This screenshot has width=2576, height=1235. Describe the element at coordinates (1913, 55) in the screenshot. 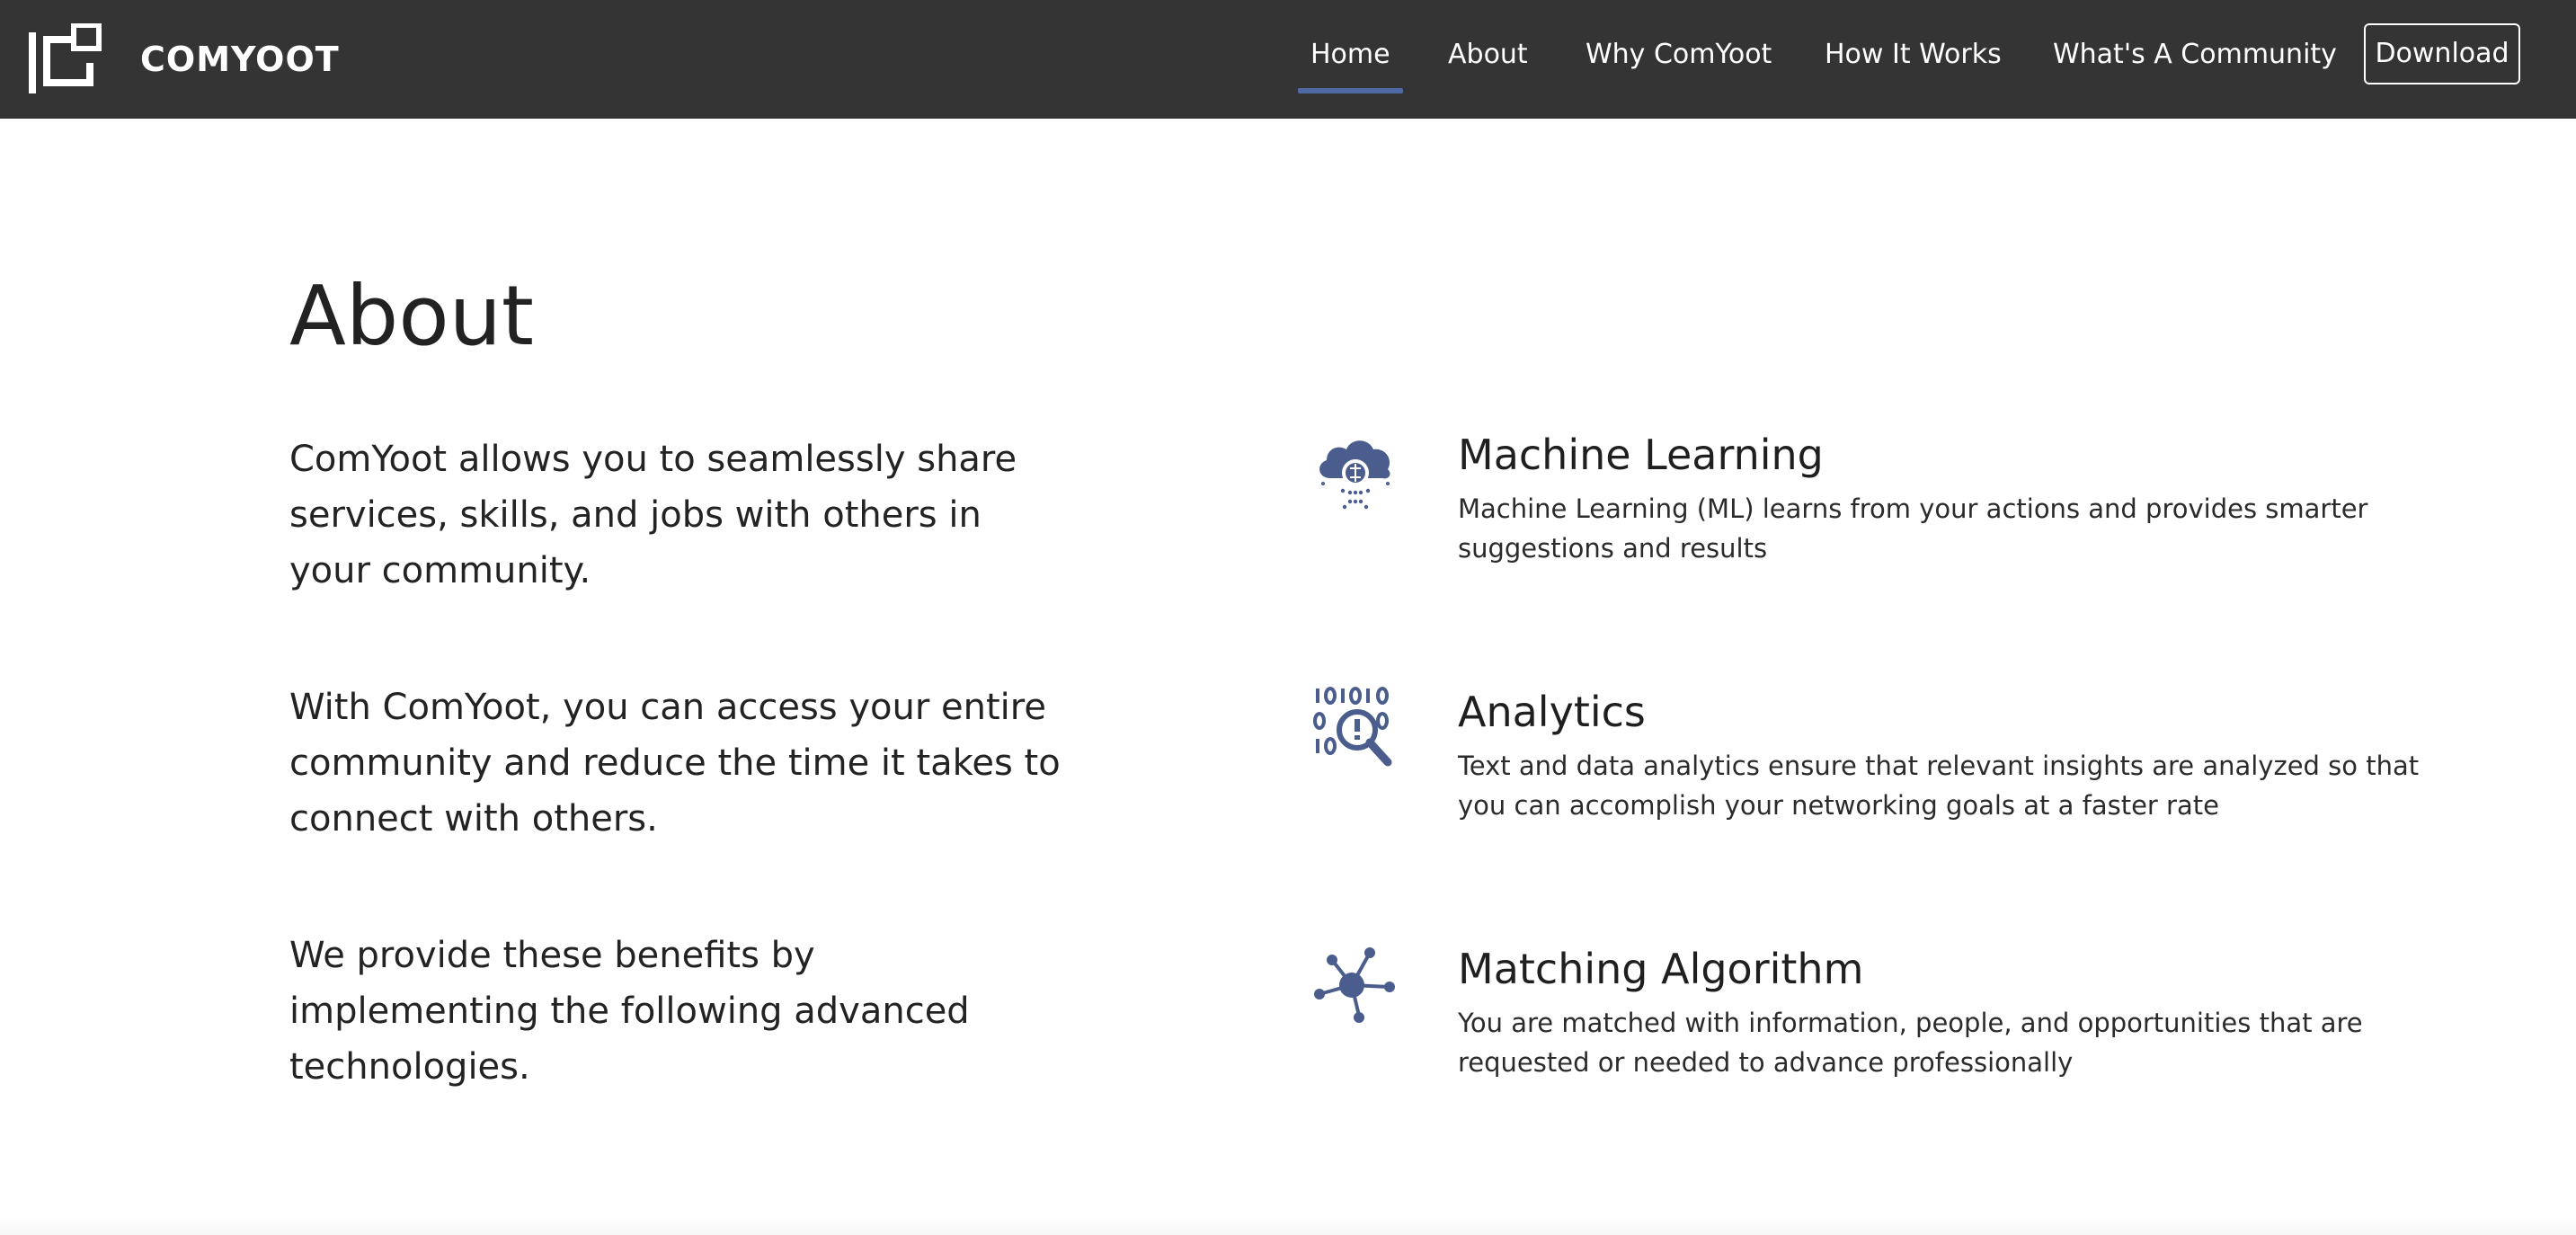

I see `nav-how-it-works: How It Works` at that location.